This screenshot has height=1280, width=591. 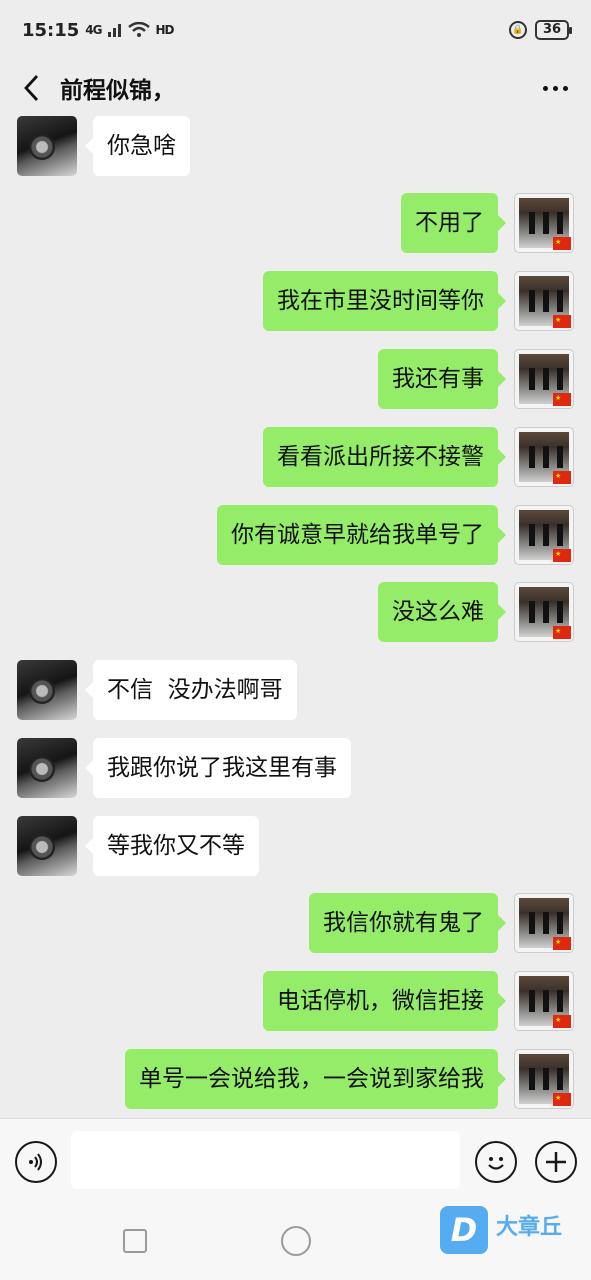 I want to click on message-row: ★ 电话停机，微信拒接, so click(x=295, y=1001).